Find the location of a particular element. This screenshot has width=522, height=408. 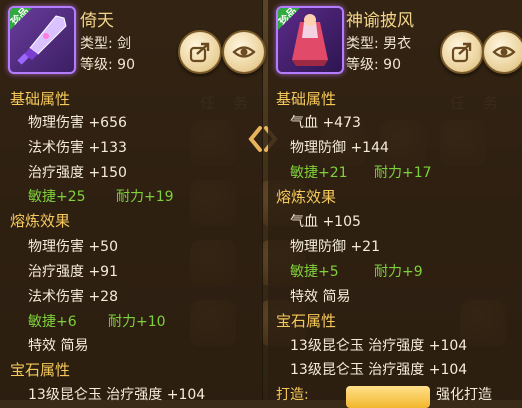

event-banner is located at coordinates (388, 397).